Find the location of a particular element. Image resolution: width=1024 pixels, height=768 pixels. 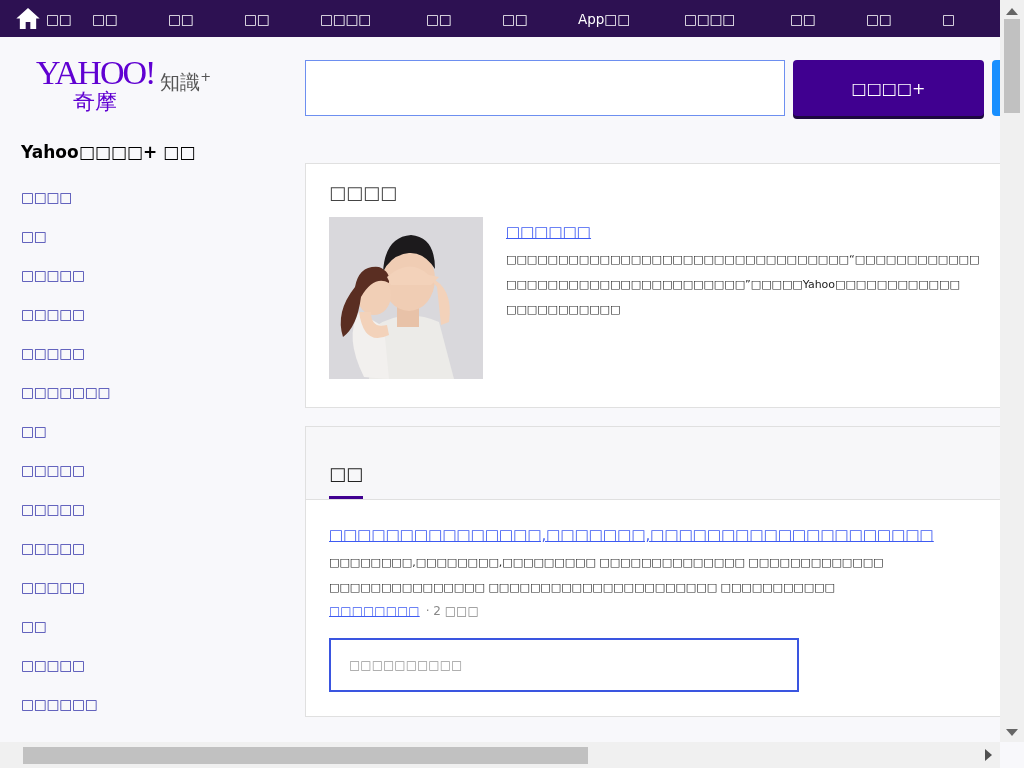

sidebar-title: Yahoo□□□□+ □□ is located at coordinates (108, 152).